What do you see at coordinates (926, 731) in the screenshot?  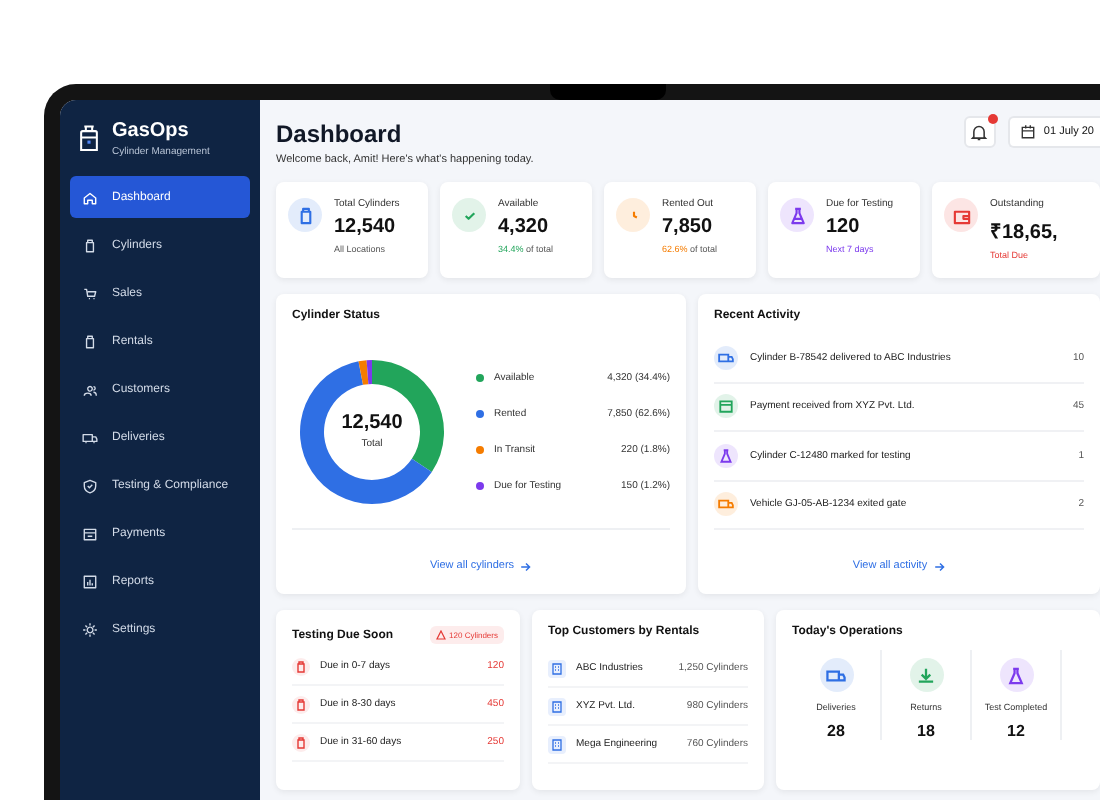 I see `operation-count: 18` at bounding box center [926, 731].